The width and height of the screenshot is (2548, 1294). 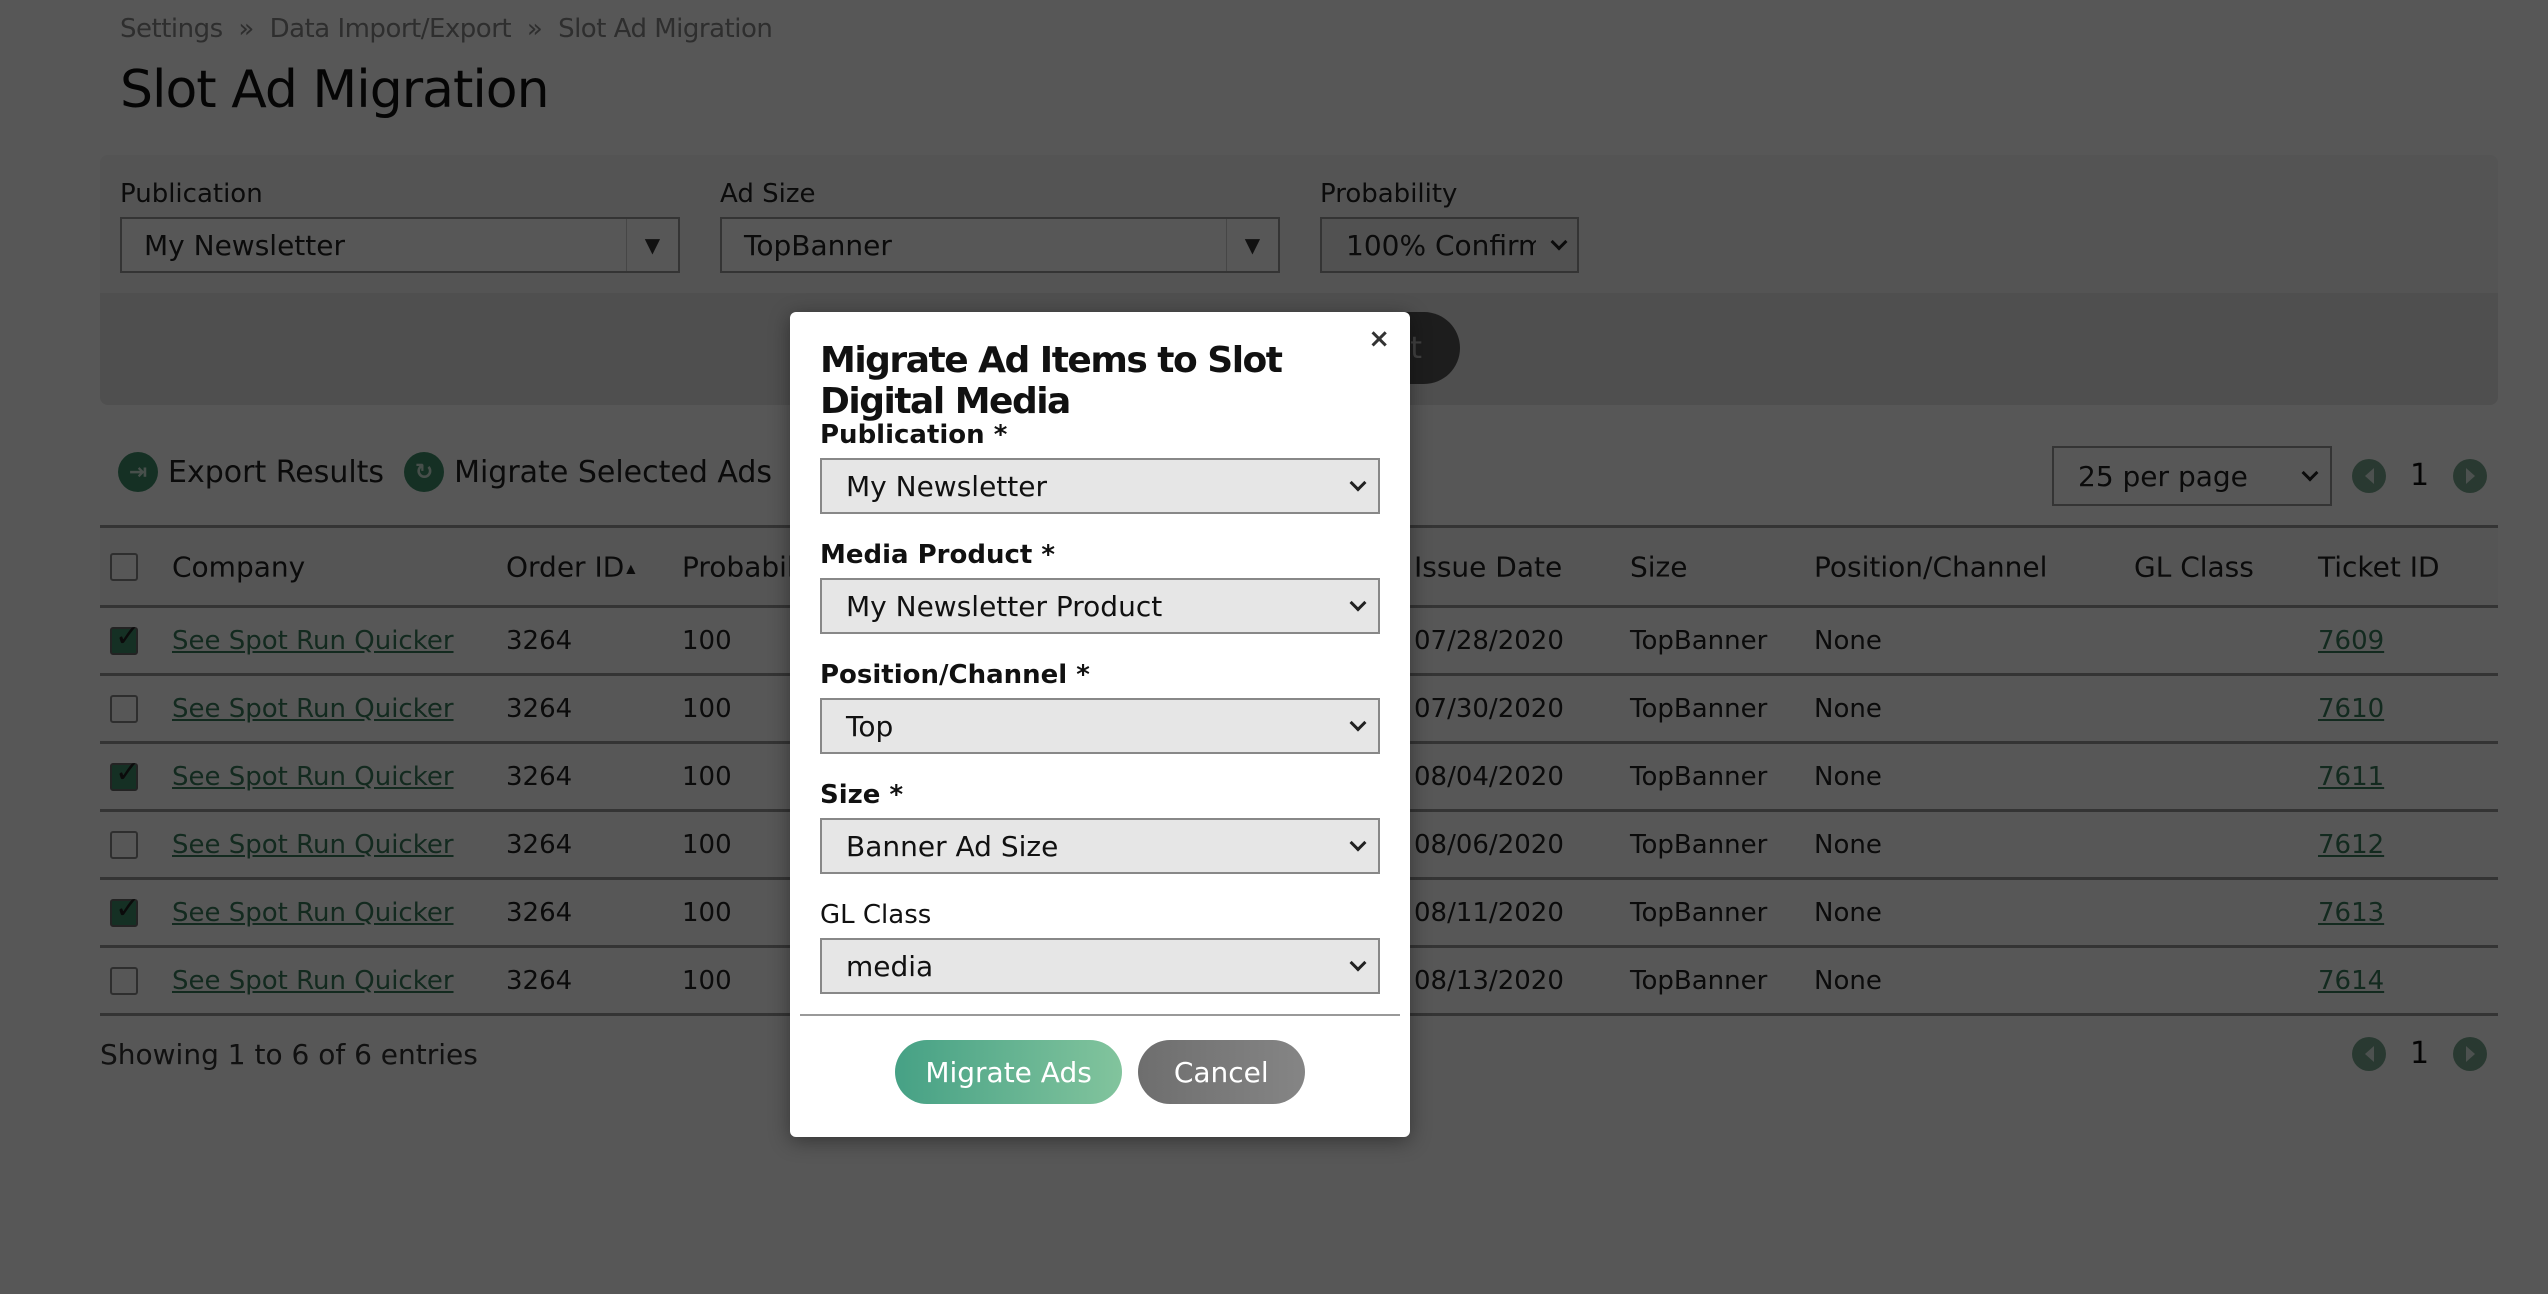 What do you see at coordinates (890, 966) in the screenshot?
I see `gl-class-value: media` at bounding box center [890, 966].